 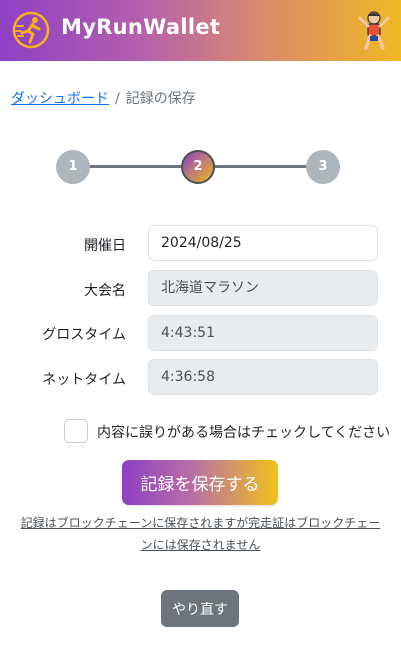 What do you see at coordinates (323, 167) in the screenshot?
I see `step-3: 3` at bounding box center [323, 167].